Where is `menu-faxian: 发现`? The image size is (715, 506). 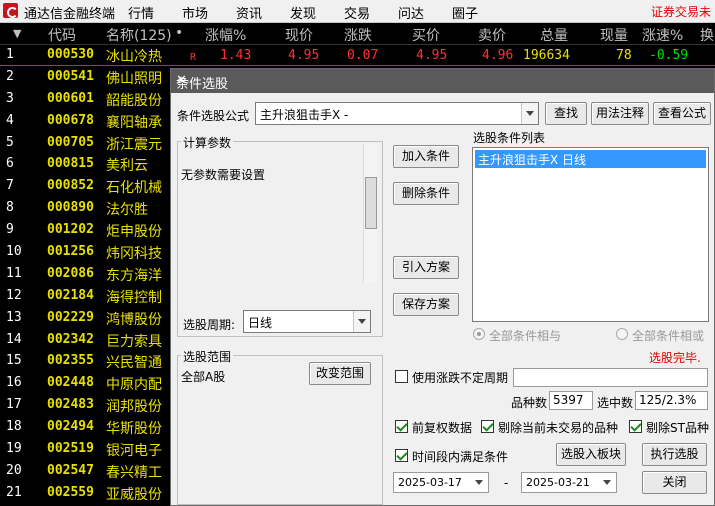
menu-faxian: 发现 is located at coordinates (303, 12).